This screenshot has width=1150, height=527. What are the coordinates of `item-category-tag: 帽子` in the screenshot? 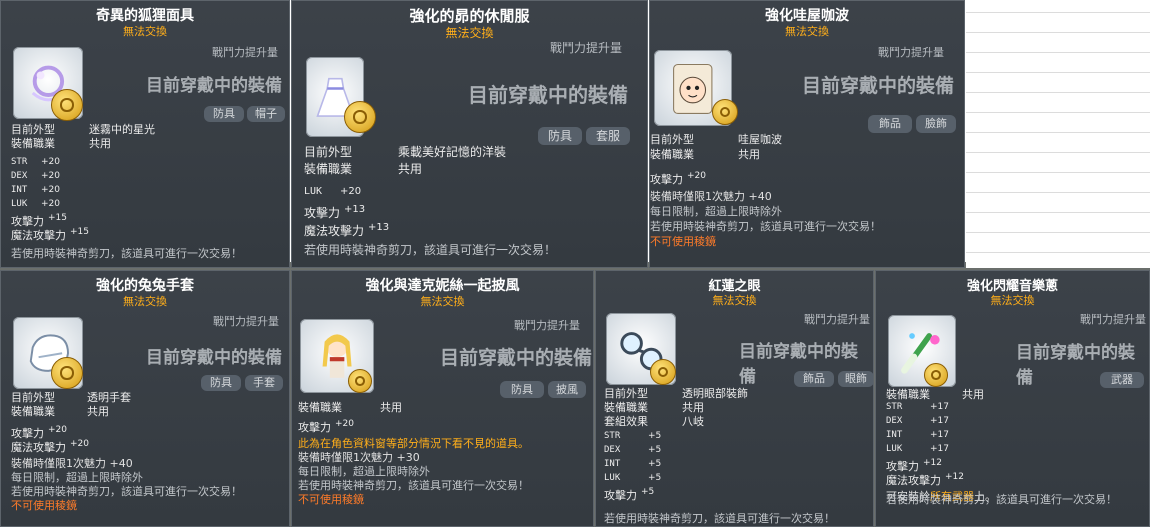 It's located at (266, 114).